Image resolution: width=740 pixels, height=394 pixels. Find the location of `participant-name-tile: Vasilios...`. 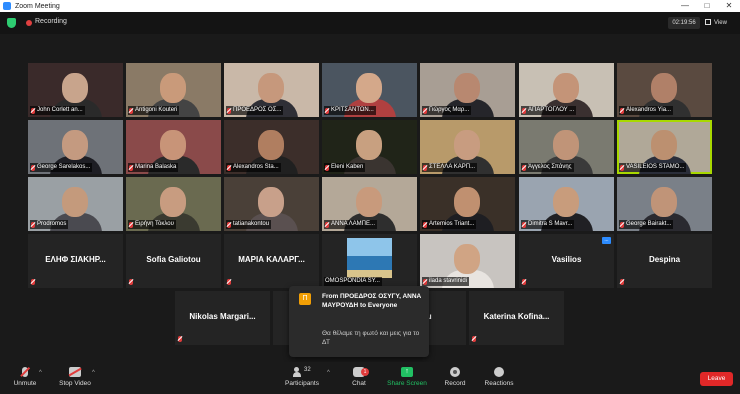

participant-name-tile: Vasilios... is located at coordinates (566, 261).